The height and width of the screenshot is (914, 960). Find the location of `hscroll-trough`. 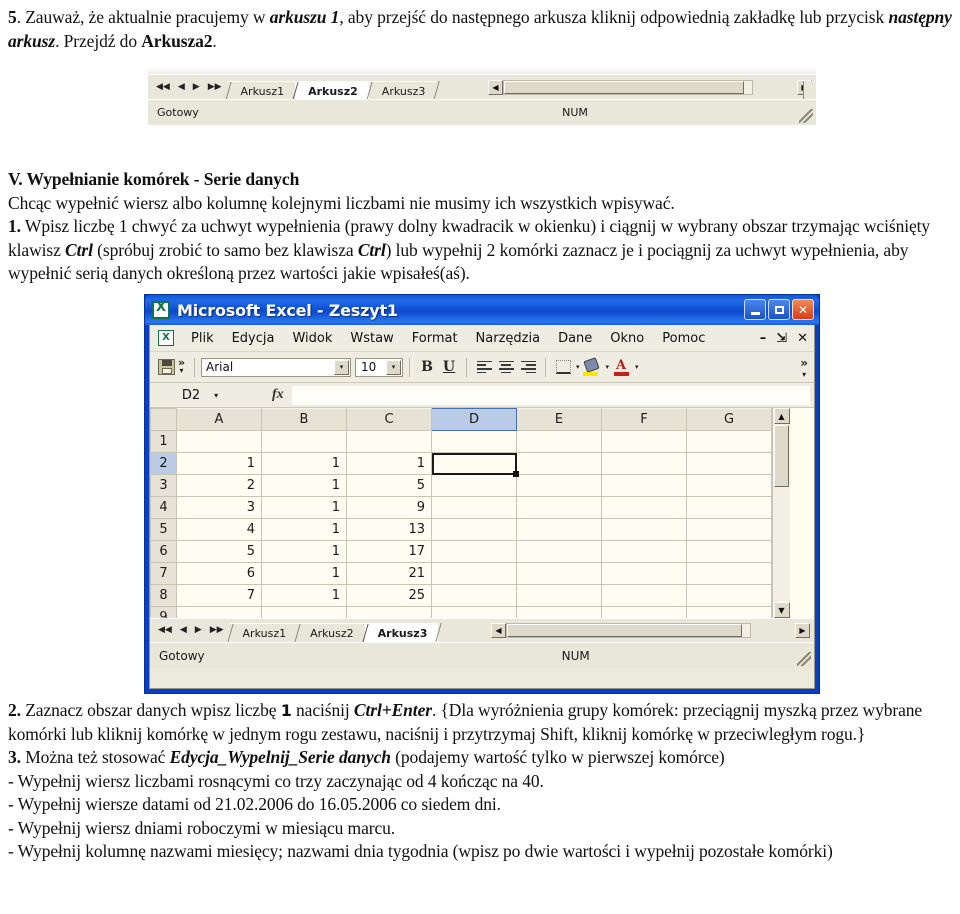

hscroll-trough is located at coordinates (628, 630).